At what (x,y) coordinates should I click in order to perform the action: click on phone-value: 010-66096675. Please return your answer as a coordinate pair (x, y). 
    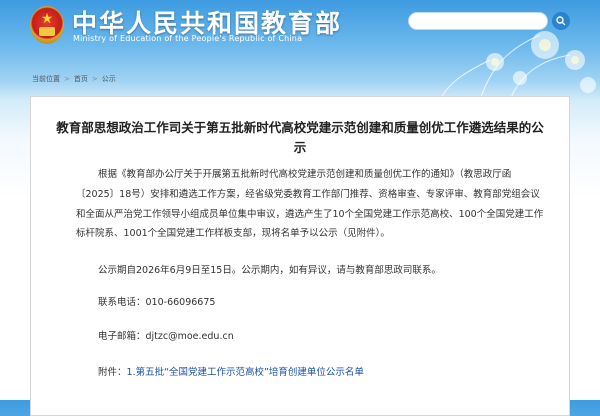
    Looking at the image, I should click on (180, 302).